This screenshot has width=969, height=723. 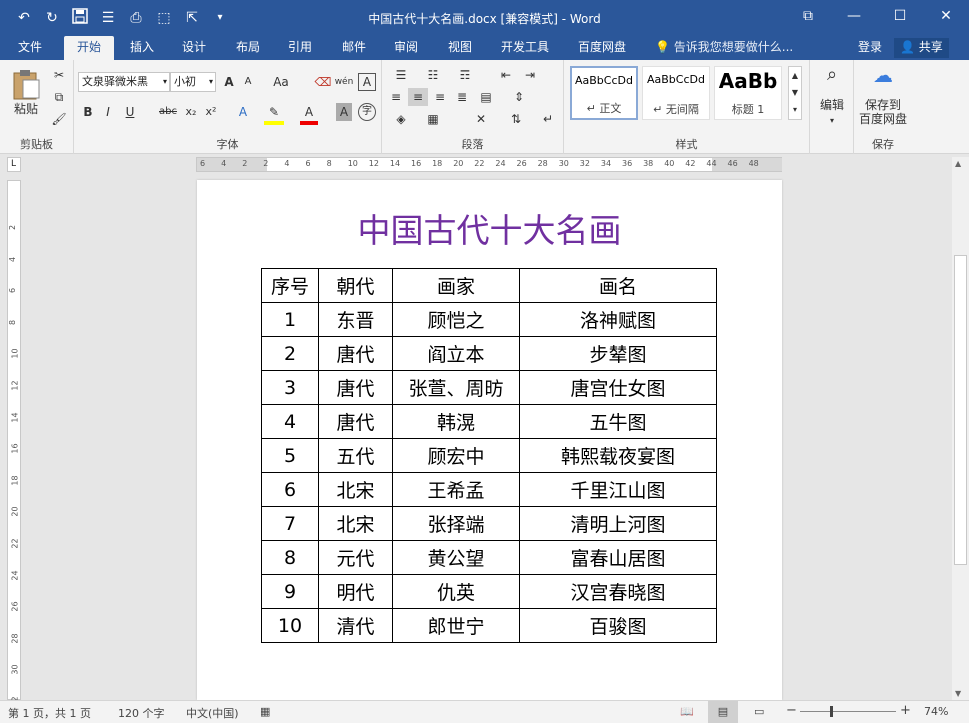 What do you see at coordinates (396, 97) in the screenshot?
I see `align-left-icon: ≡` at bounding box center [396, 97].